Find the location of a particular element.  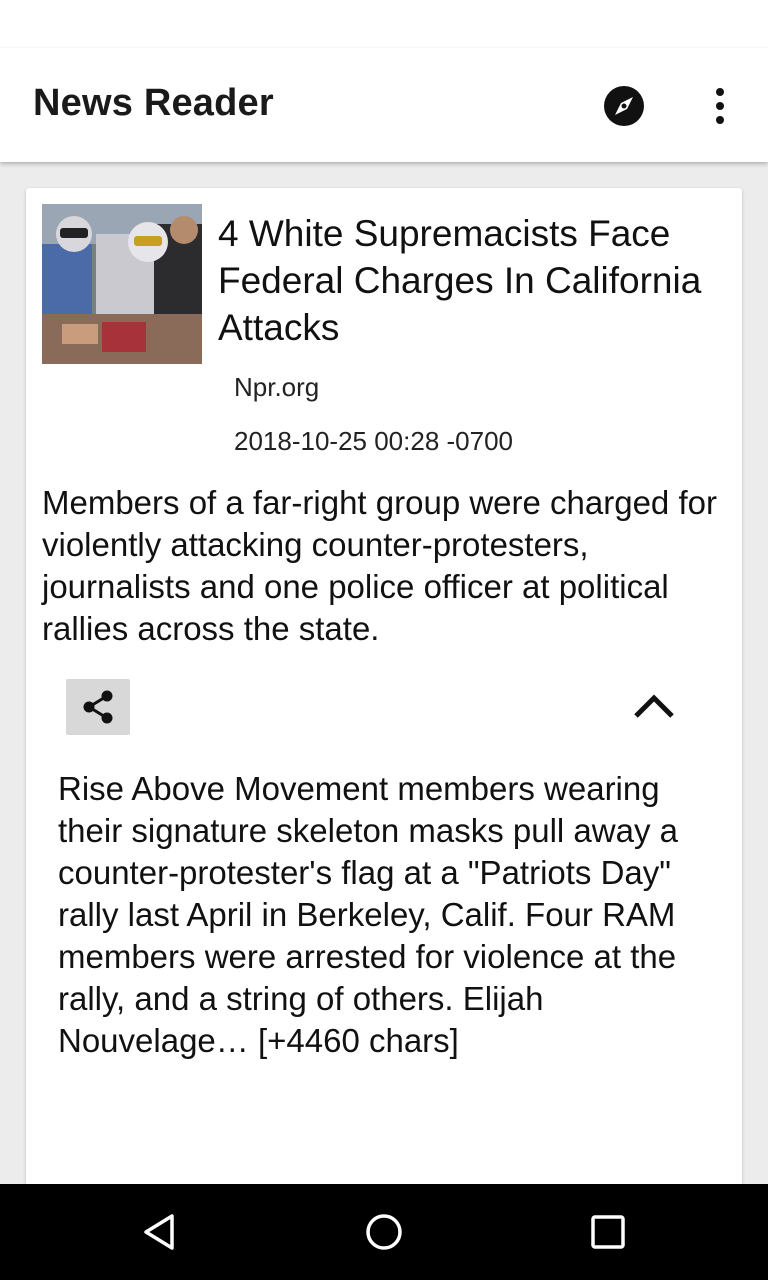

chevron-up-icon is located at coordinates (654, 706).